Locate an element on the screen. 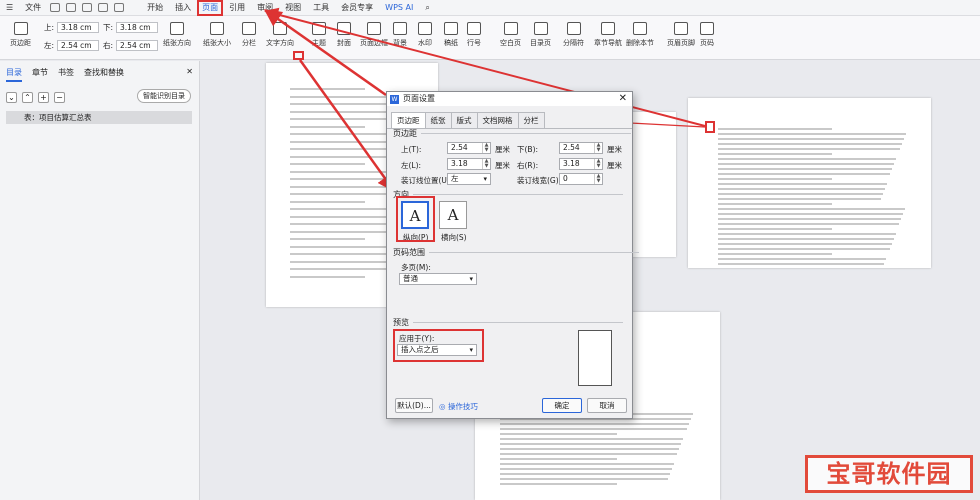  gutter-width-label: 装订线宽(G): is located at coordinates (539, 180).